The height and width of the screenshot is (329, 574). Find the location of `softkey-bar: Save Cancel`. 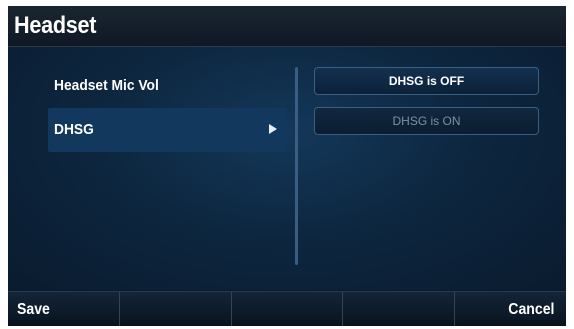

softkey-bar: Save Cancel is located at coordinates (287, 308).